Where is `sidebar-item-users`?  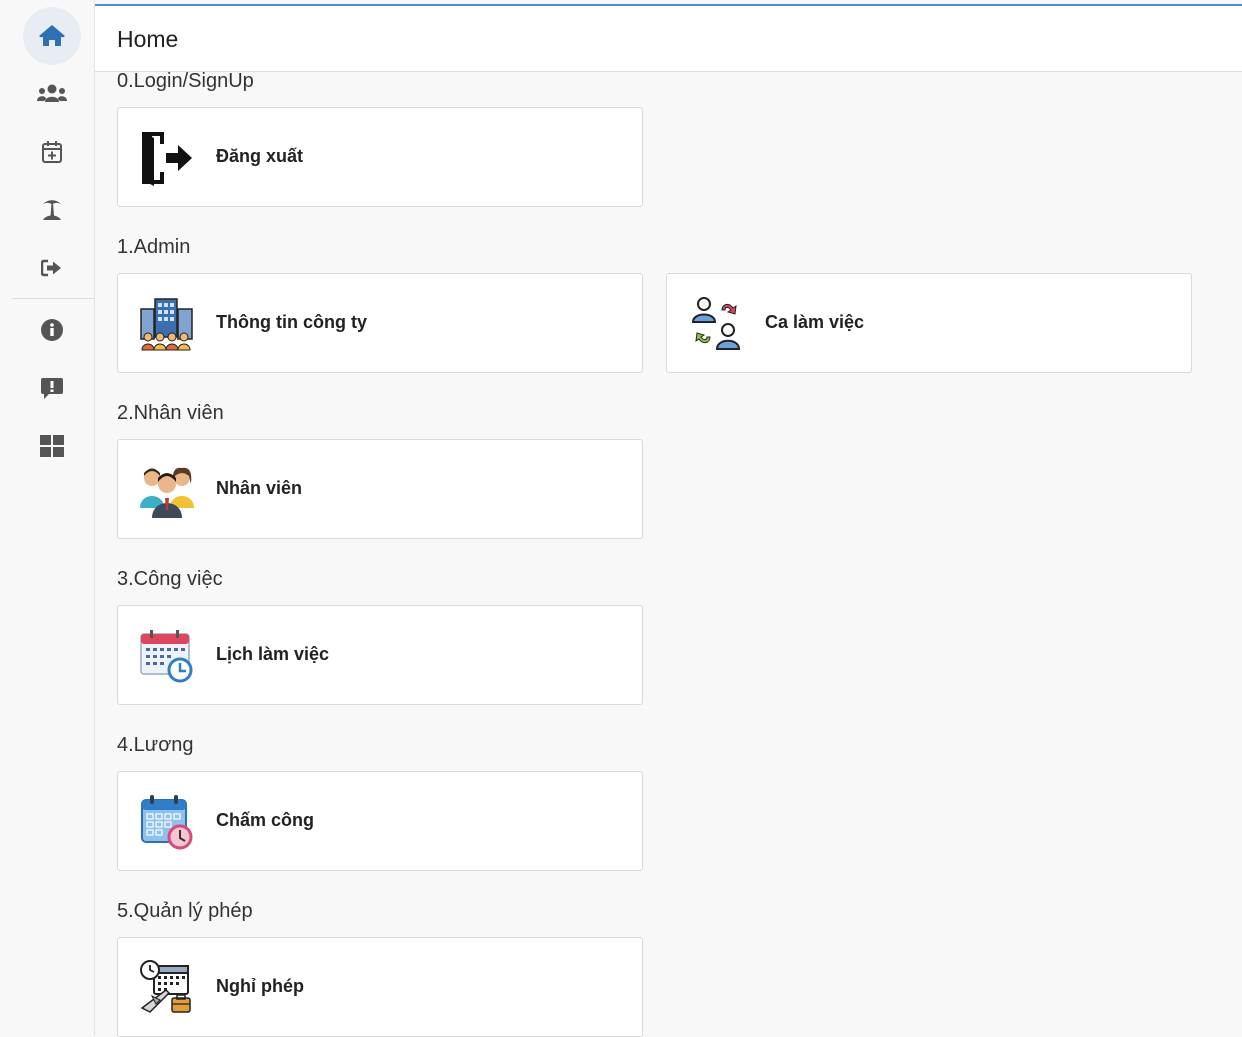 sidebar-item-users is located at coordinates (52, 94).